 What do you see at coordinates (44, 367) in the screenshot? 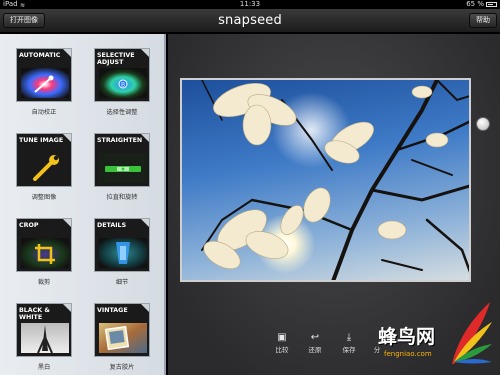
I see `filter-label: 黑白` at bounding box center [44, 367].